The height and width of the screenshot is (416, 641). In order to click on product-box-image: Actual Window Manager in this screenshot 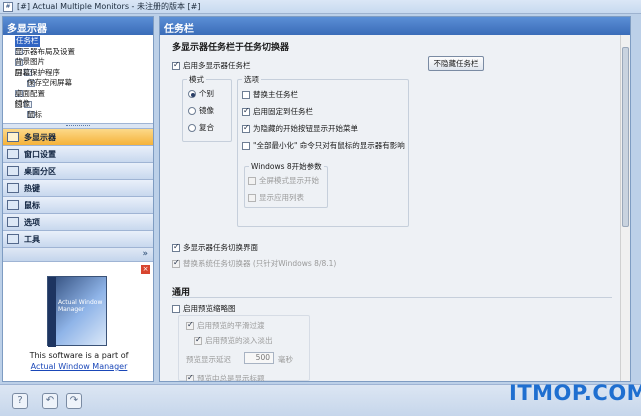, I will do `click(77, 311)`.